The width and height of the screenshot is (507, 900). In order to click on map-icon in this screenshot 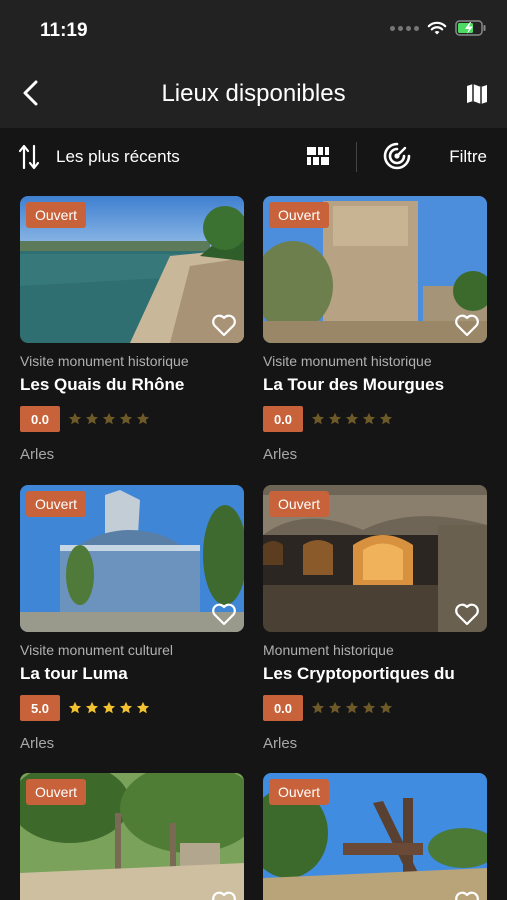, I will do `click(477, 94)`.